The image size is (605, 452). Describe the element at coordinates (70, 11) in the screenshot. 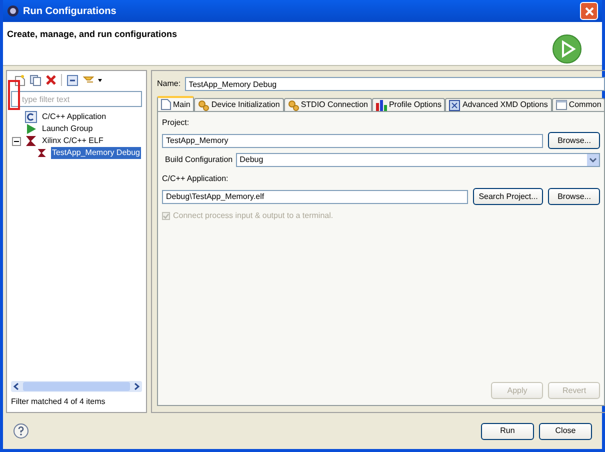

I see `window-title: Run Configurations` at that location.